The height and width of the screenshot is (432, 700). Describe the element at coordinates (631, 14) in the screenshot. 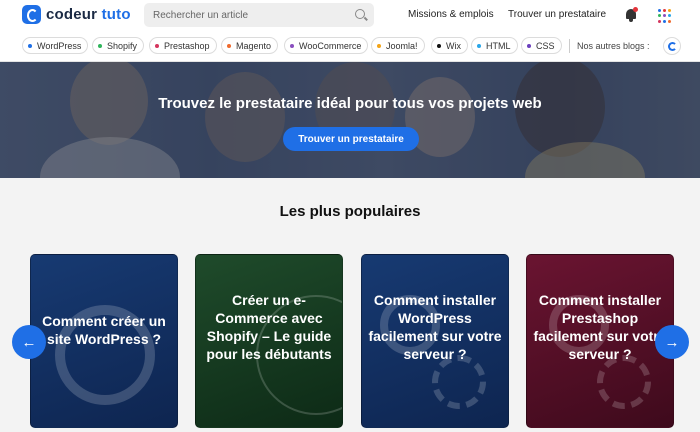

I see `notification-bell-icon` at that location.